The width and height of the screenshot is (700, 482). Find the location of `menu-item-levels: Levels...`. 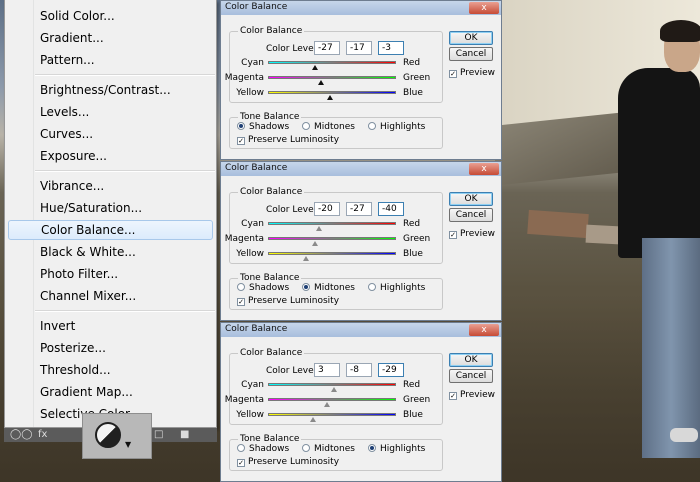

menu-item-levels: Levels... is located at coordinates (110, 112).